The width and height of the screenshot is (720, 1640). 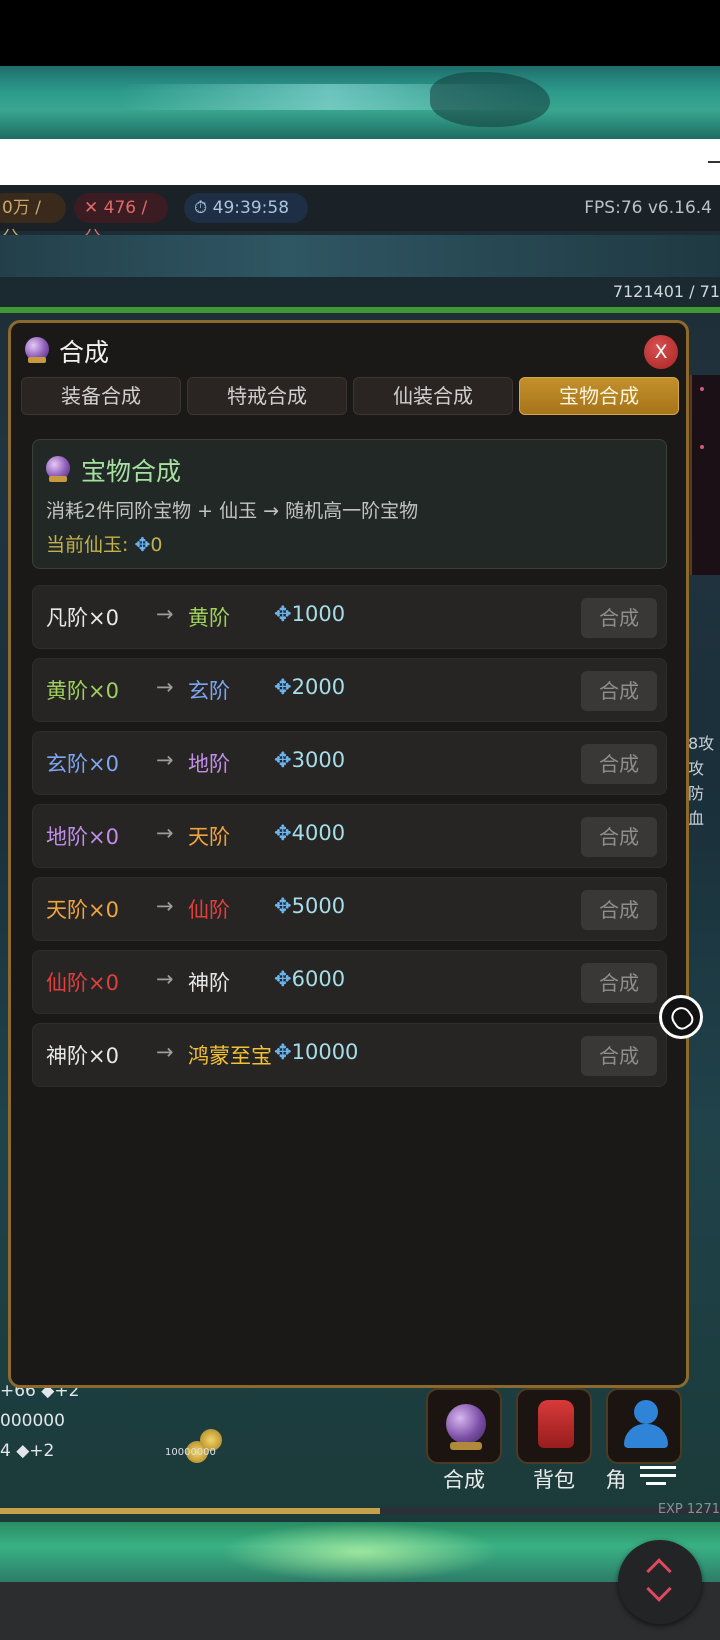 I want to click on tab-treasure-synthesis: 宝物合成, so click(x=599, y=396).